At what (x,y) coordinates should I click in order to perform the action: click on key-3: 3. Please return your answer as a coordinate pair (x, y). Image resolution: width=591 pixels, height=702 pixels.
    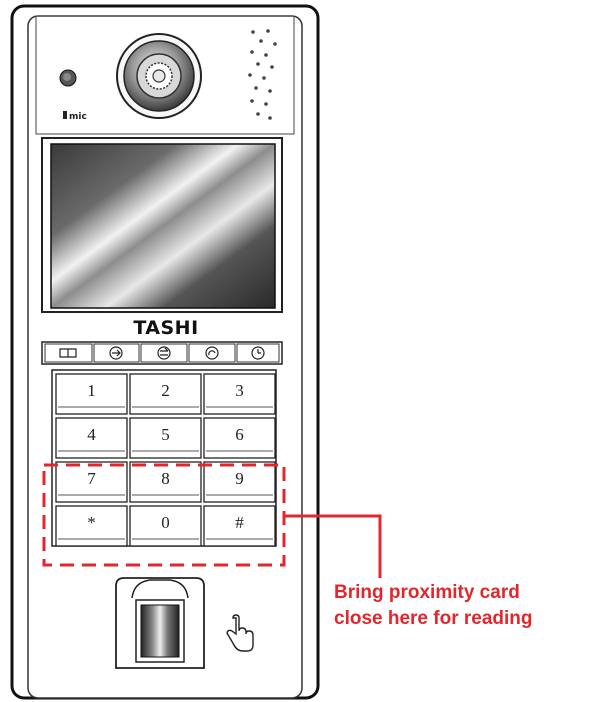
    Looking at the image, I should click on (239, 394).